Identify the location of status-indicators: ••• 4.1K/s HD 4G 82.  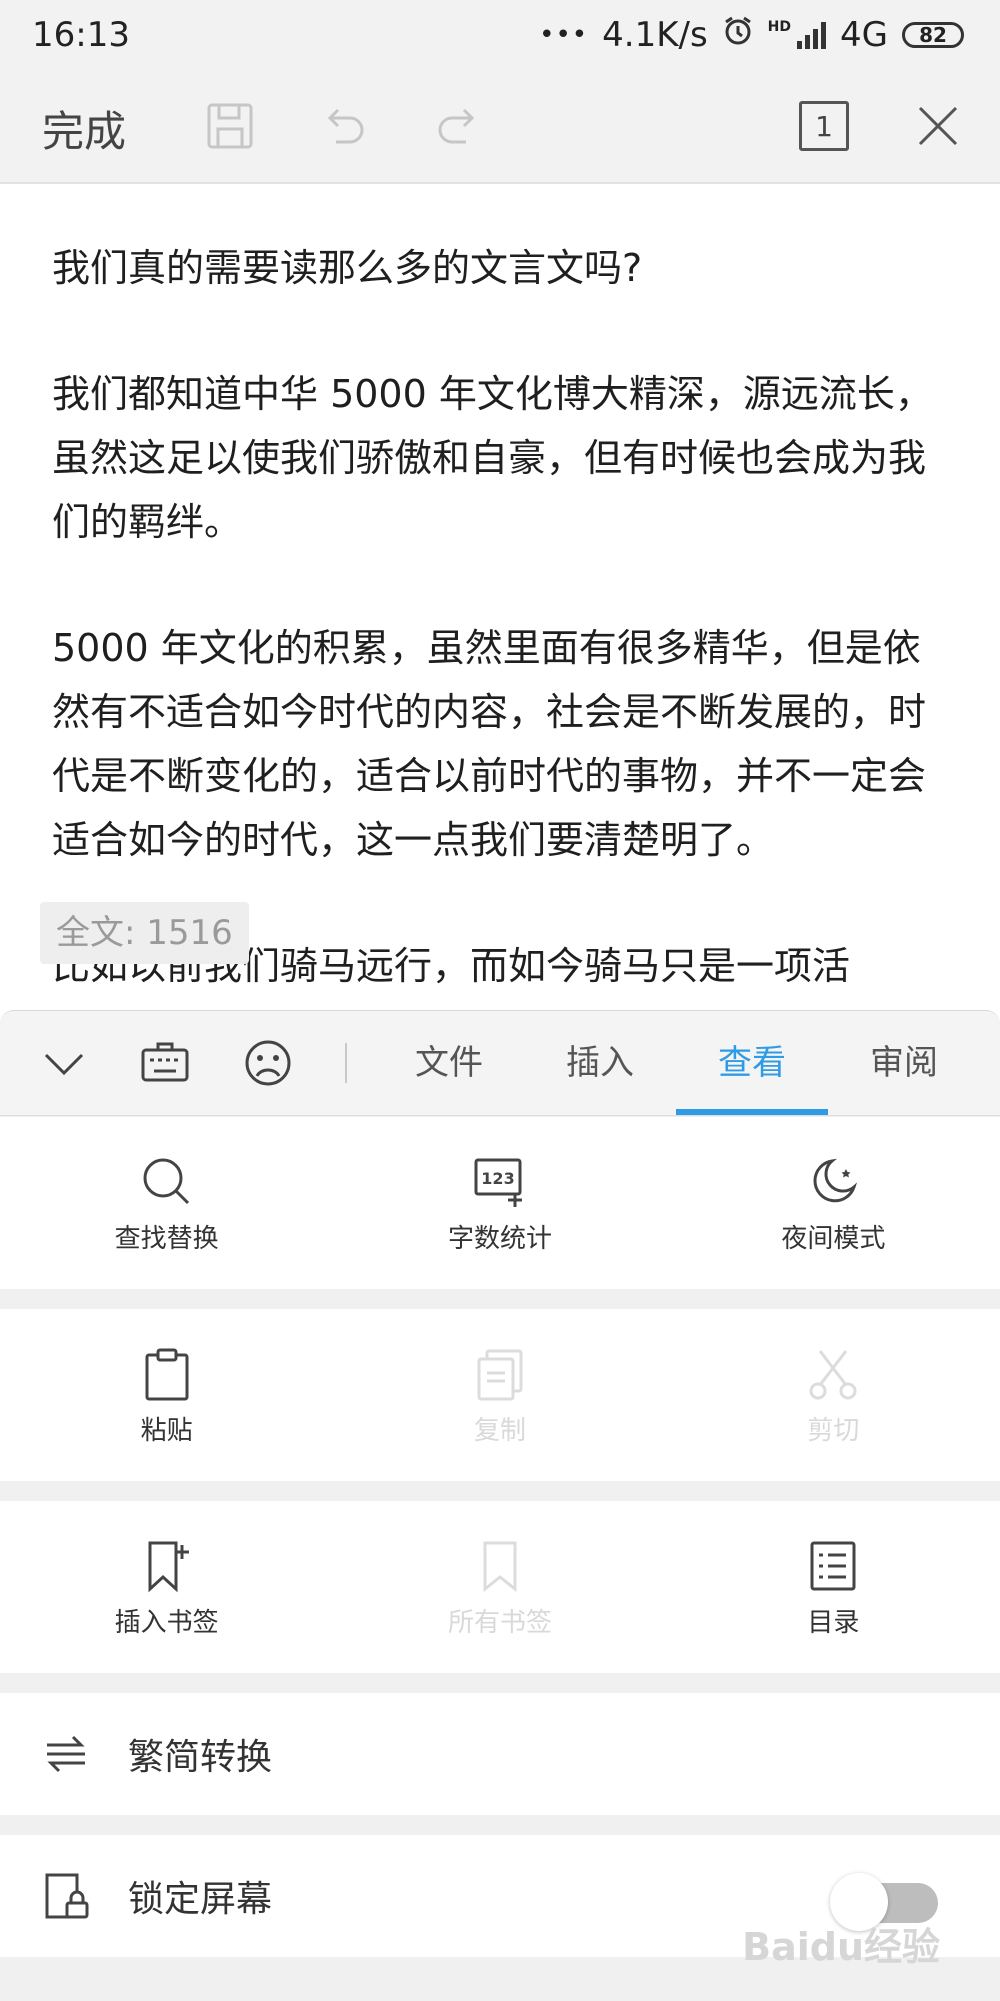
(751, 35).